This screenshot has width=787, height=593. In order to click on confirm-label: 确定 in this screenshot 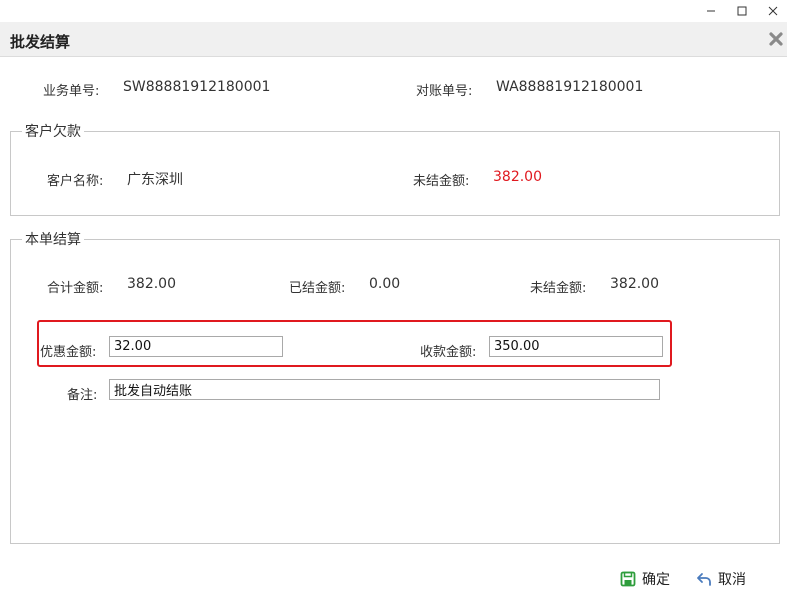, I will do `click(656, 580)`.